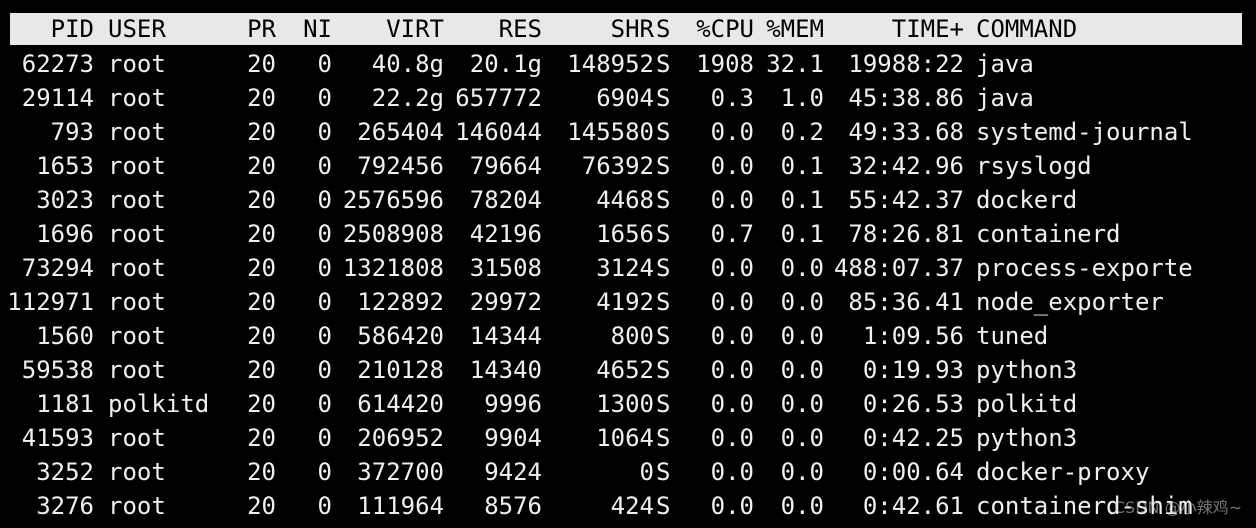 This screenshot has height=528, width=1256. I want to click on col-header-mem: %MEM, so click(792, 29).